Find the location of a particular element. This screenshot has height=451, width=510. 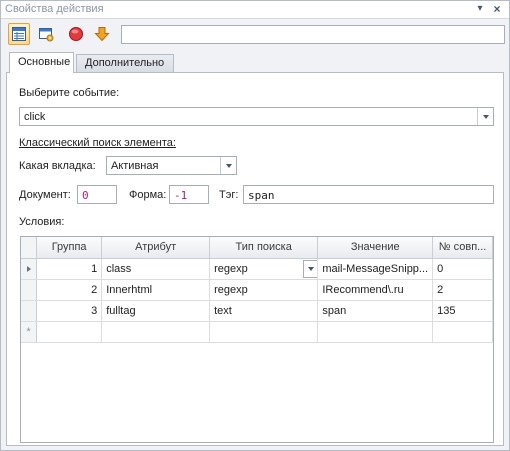

window-settings-button is located at coordinates (46, 34).